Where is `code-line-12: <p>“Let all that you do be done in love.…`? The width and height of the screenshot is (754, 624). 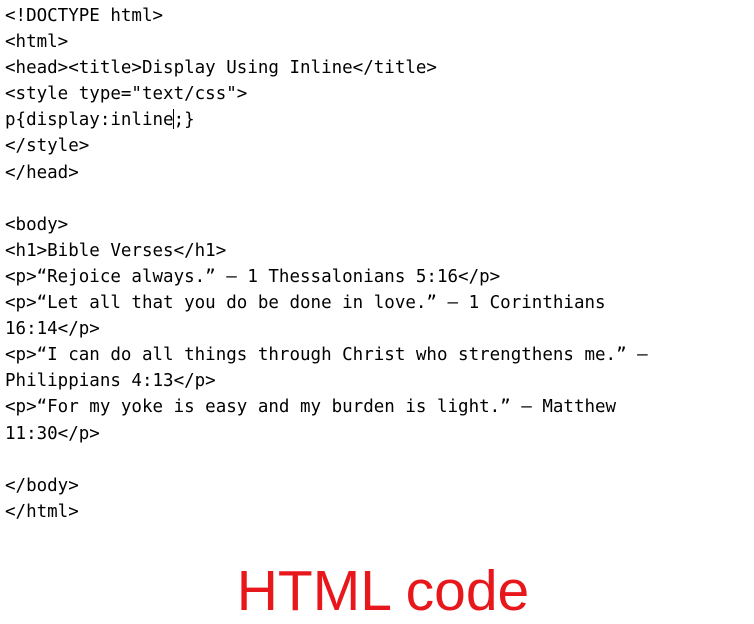
code-line-12: <p>“Let all that you do be done in love.… is located at coordinates (305, 303).